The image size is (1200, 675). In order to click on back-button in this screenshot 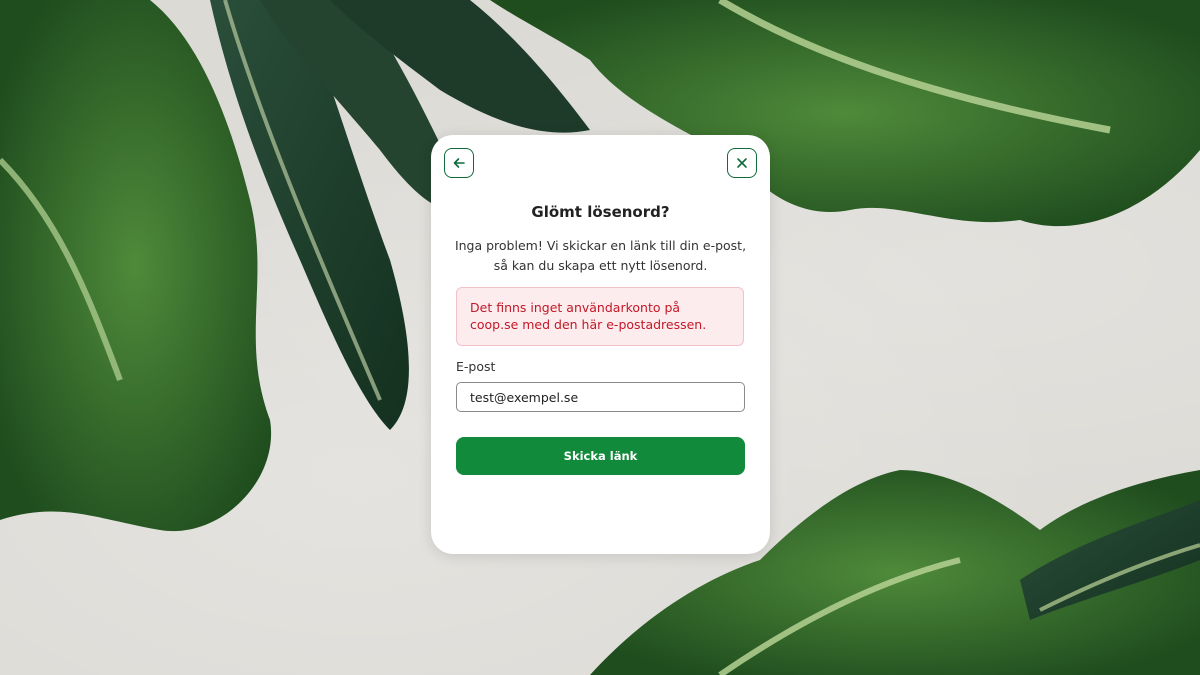, I will do `click(459, 163)`.